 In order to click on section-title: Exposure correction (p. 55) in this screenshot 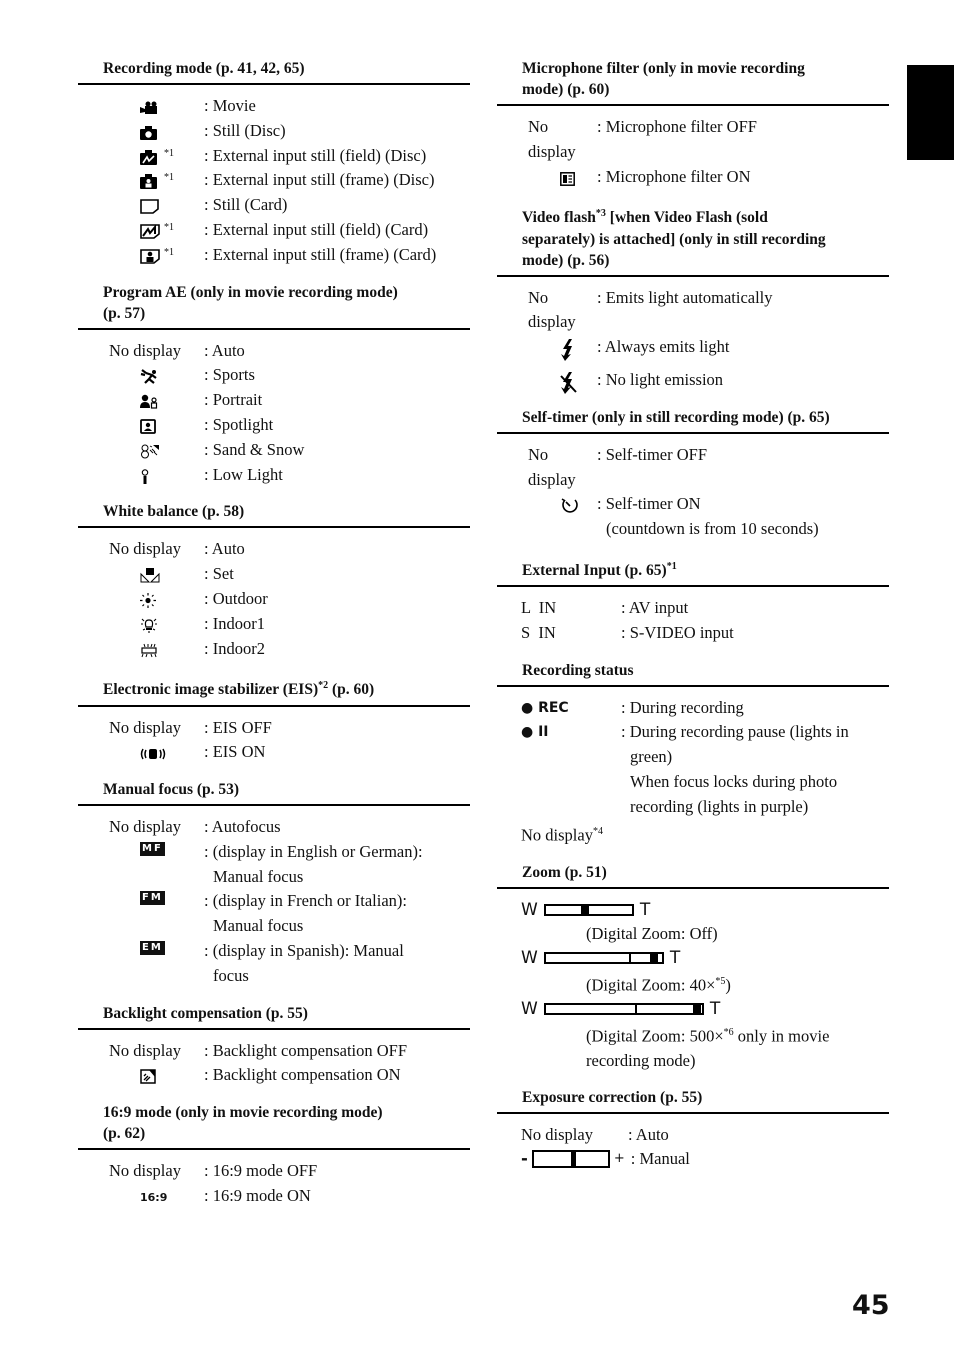, I will do `click(693, 1100)`.